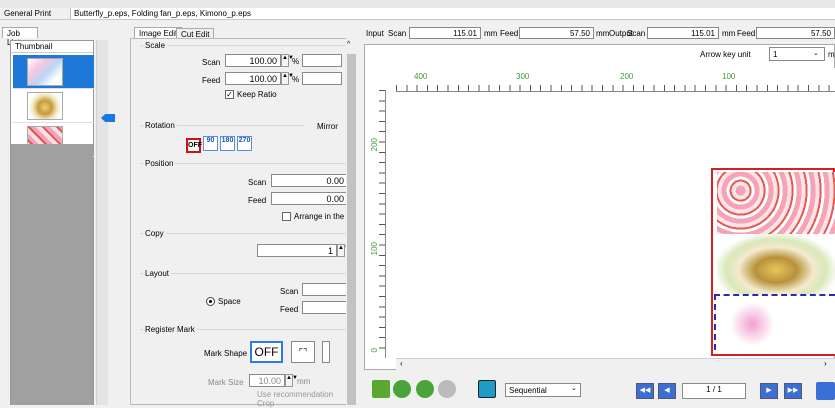 The image size is (835, 408). Describe the element at coordinates (244, 143) in the screenshot. I see `rotate-270-button: 270` at that location.